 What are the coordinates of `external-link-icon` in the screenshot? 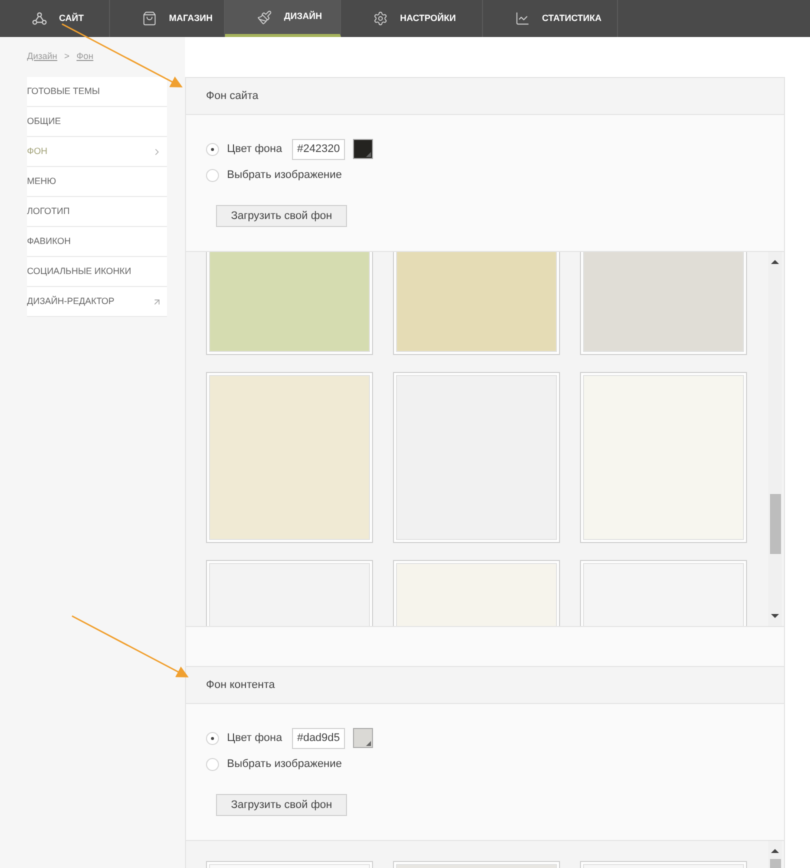 It's located at (157, 301).